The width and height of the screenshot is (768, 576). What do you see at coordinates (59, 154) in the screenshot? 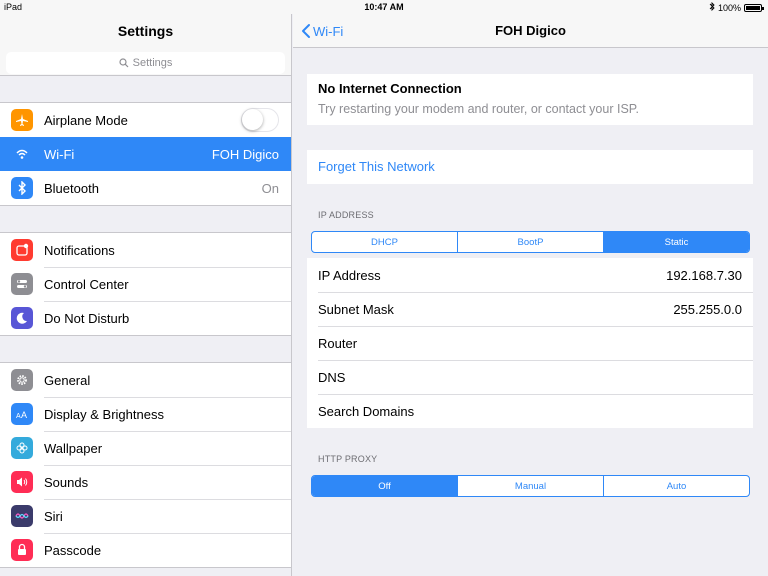
I see `sidebar-item-label: Wi-Fi` at bounding box center [59, 154].